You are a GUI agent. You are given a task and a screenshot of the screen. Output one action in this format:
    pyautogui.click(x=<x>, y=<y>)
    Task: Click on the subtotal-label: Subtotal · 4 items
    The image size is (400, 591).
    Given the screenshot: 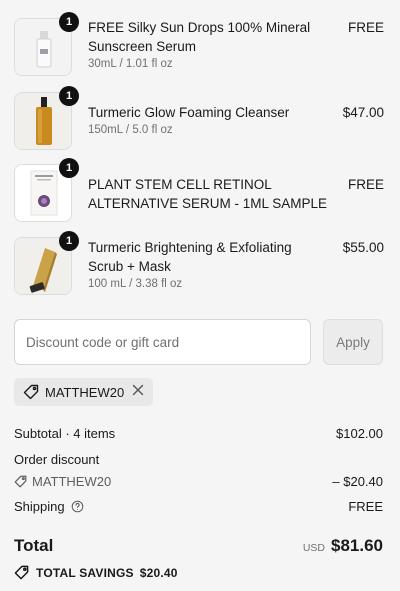 What is the action you would take?
    pyautogui.click(x=65, y=433)
    